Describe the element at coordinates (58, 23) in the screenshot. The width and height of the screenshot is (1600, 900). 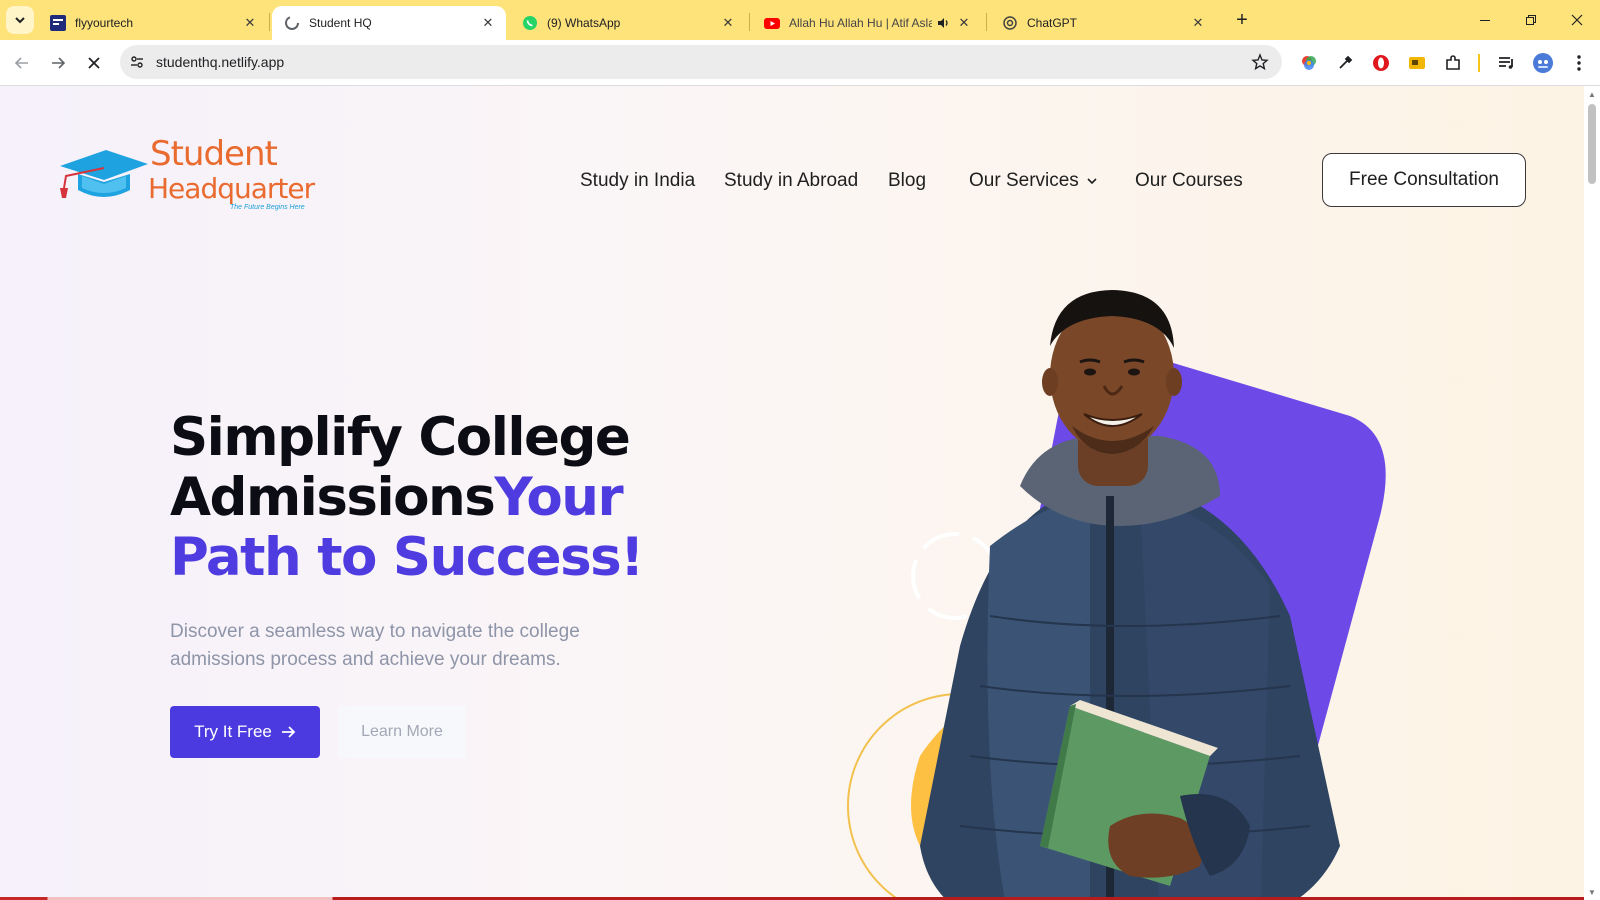
I see `flyyourtech-favicon` at that location.